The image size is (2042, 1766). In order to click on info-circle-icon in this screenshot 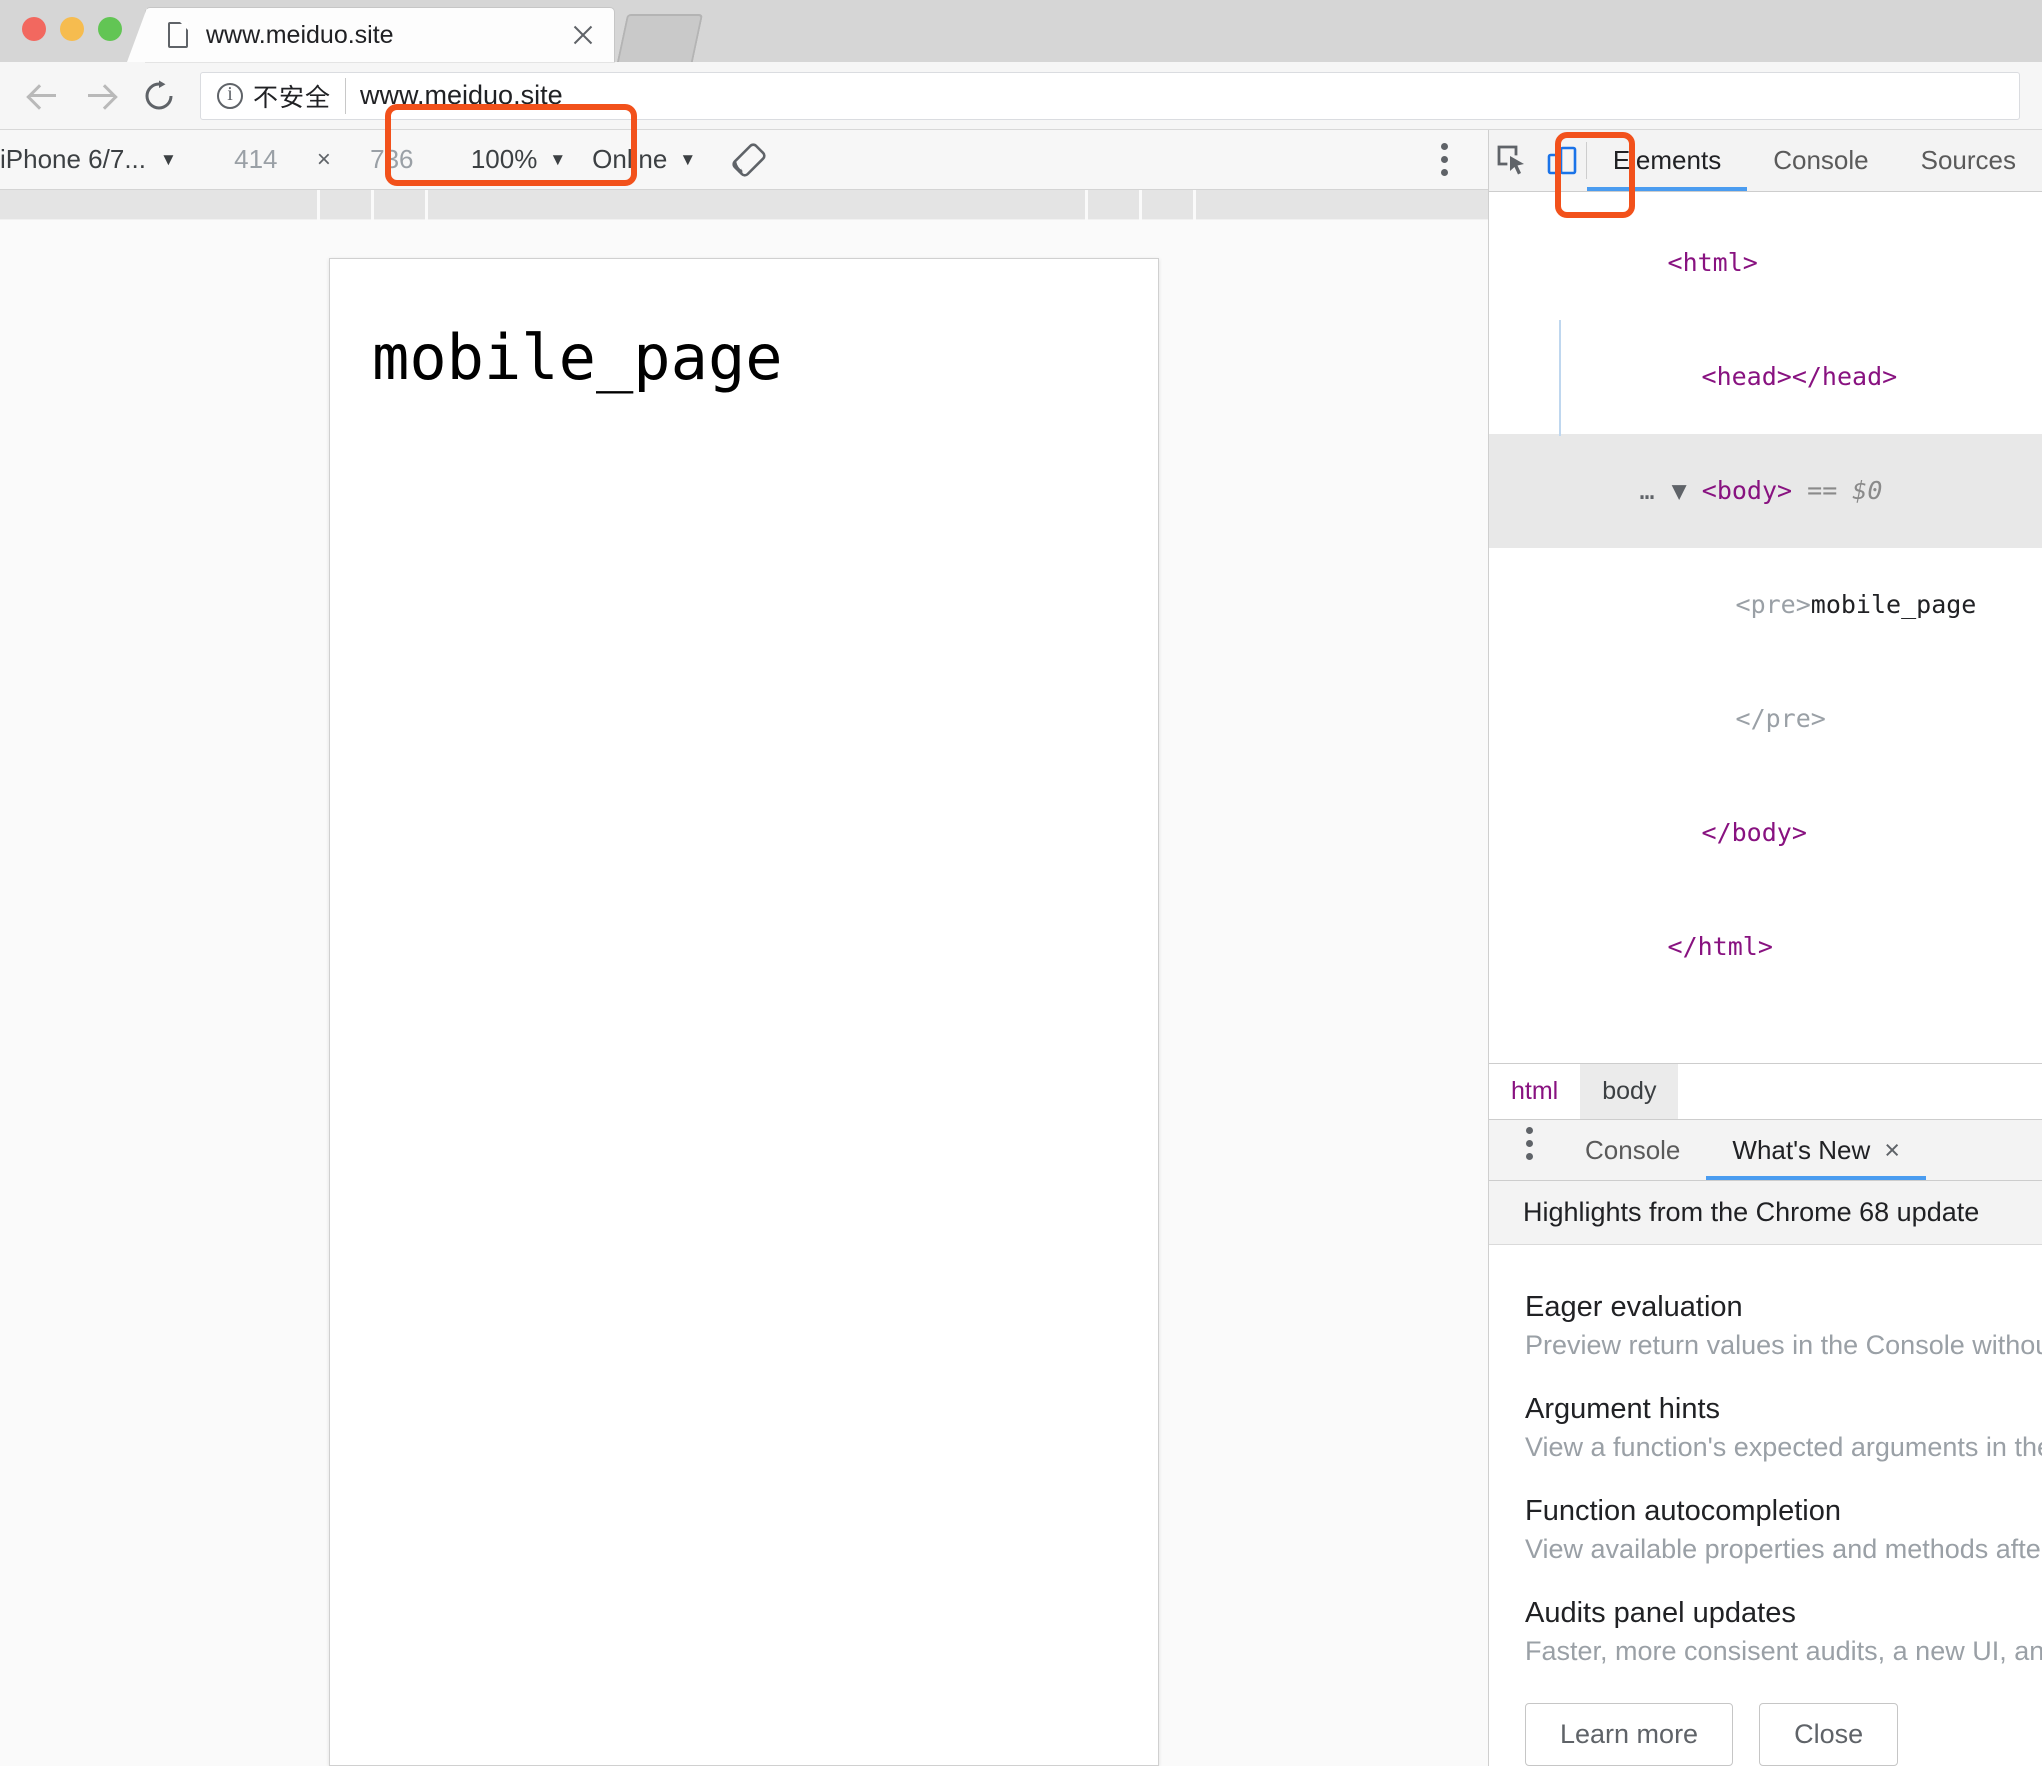, I will do `click(230, 95)`.